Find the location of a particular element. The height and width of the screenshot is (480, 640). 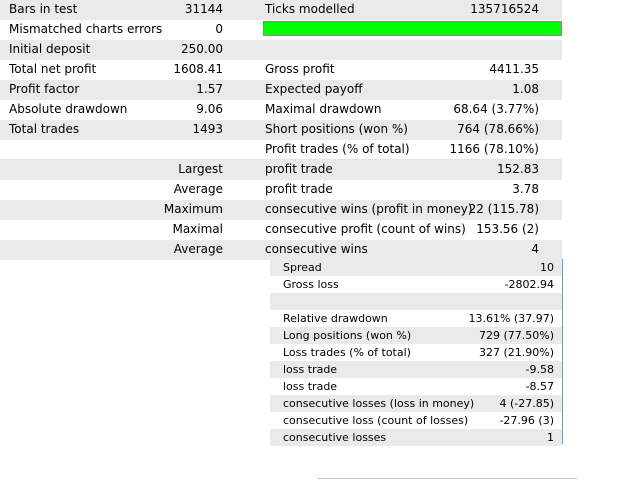

panel-row-value: 10 is located at coordinates (547, 267).